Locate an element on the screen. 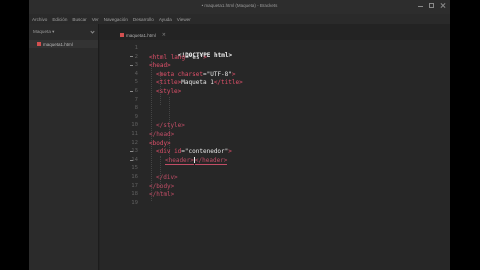 The image size is (480, 270). line-number: 10 is located at coordinates (134, 125).